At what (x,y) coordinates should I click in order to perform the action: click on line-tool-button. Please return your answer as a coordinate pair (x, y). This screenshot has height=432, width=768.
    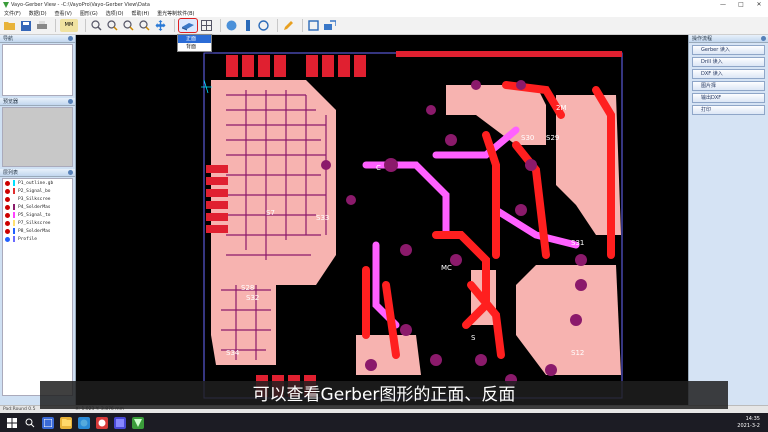
    Looking at the image, I should click on (247, 25).